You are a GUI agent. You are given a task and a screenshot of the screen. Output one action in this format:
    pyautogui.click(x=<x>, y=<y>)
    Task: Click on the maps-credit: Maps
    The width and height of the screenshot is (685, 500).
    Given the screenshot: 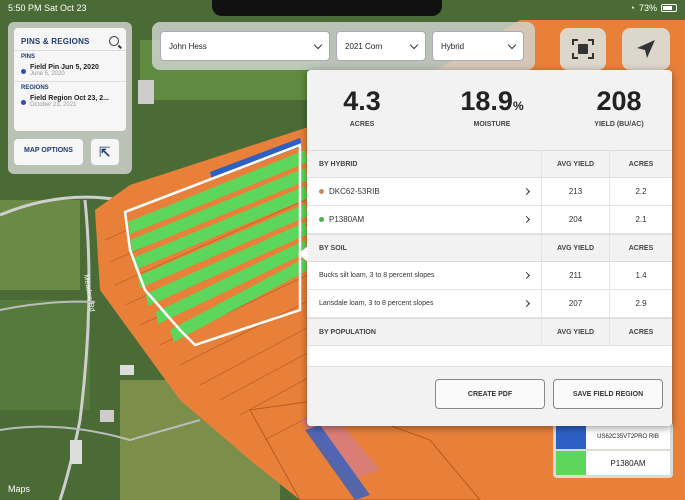 What is the action you would take?
    pyautogui.click(x=19, y=489)
    